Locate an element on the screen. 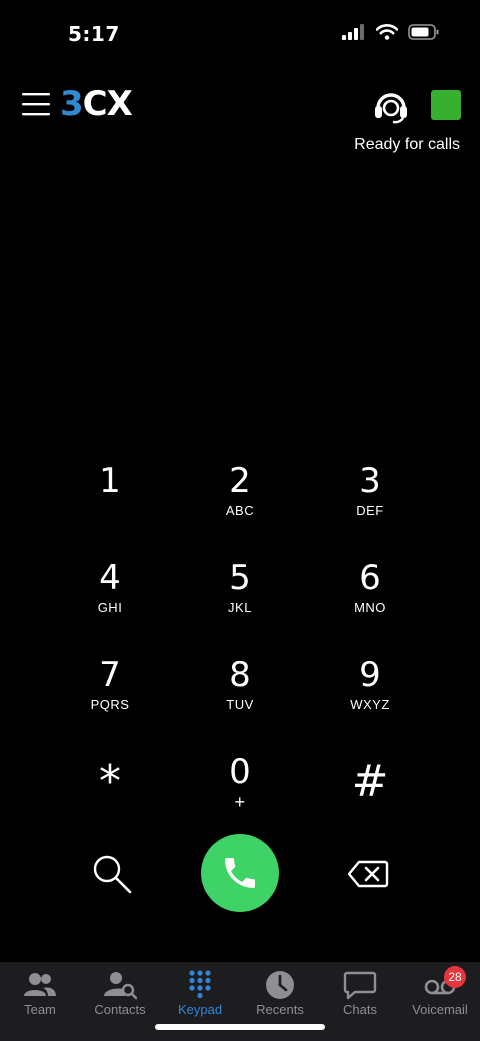 The width and height of the screenshot is (480, 1041). key-digit: 3 is located at coordinates (370, 481).